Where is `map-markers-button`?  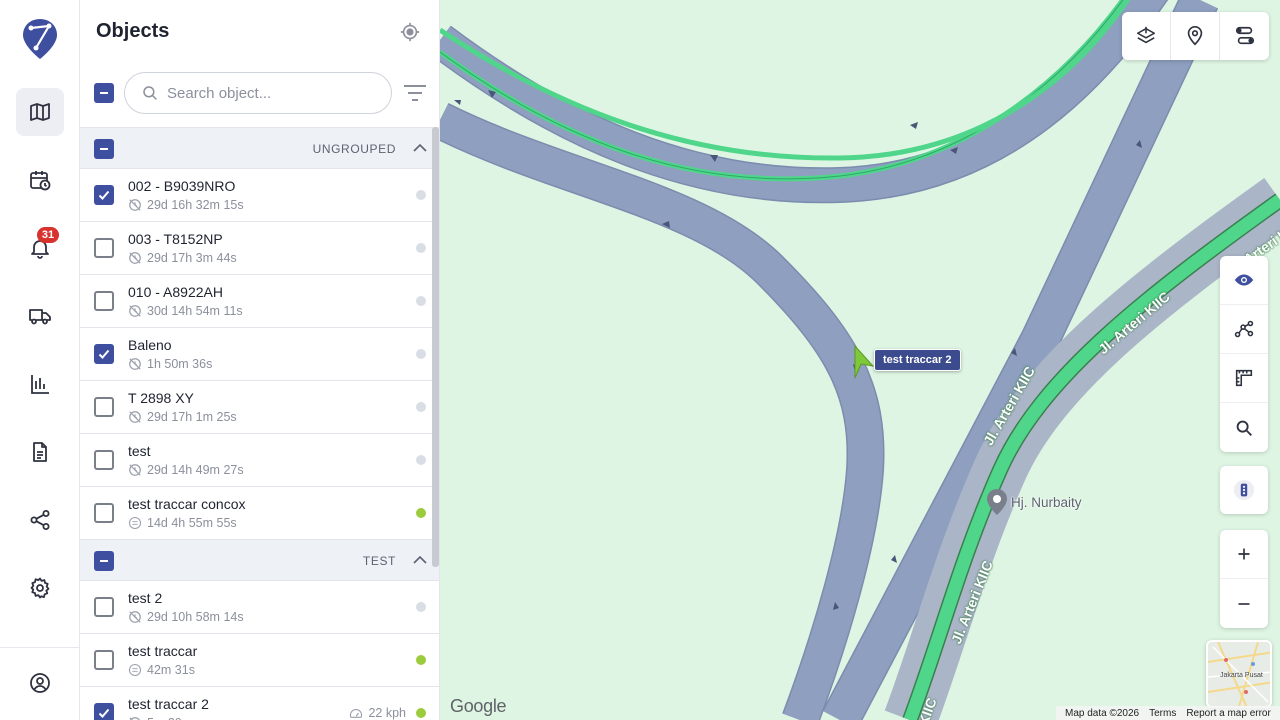 map-markers-button is located at coordinates (1195, 36).